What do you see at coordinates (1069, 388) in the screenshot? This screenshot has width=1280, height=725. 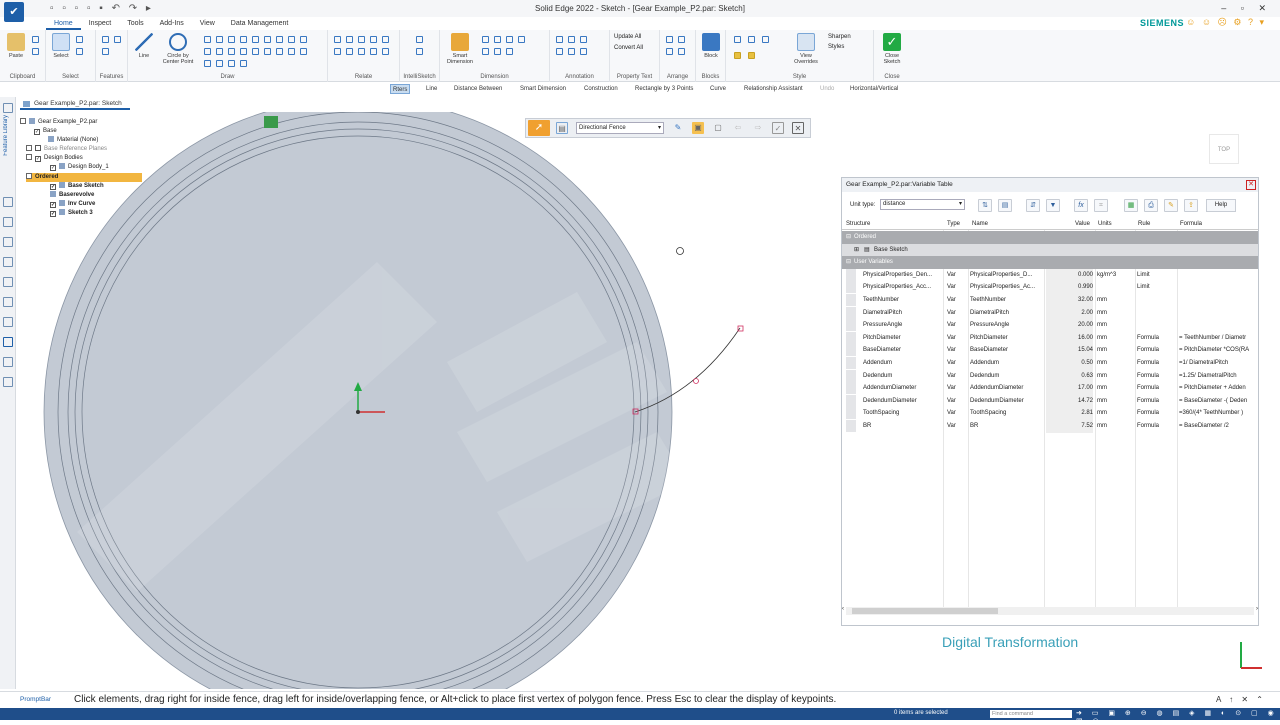 I see `cell-value: 17.00` at bounding box center [1069, 388].